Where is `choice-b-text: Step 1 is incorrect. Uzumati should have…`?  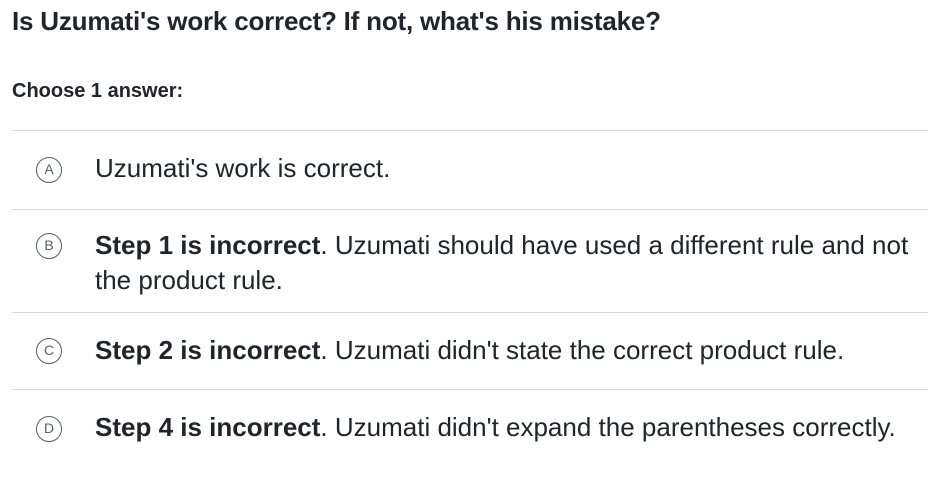
choice-b-text: Step 1 is incorrect. Uzumati should have… is located at coordinates (509, 263).